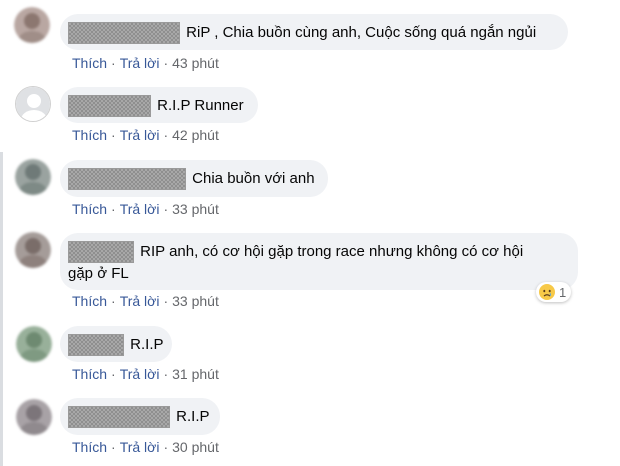 The image size is (620, 466). I want to click on comment-actions: Thích · Trả lời · 42 phút, so click(145, 135).